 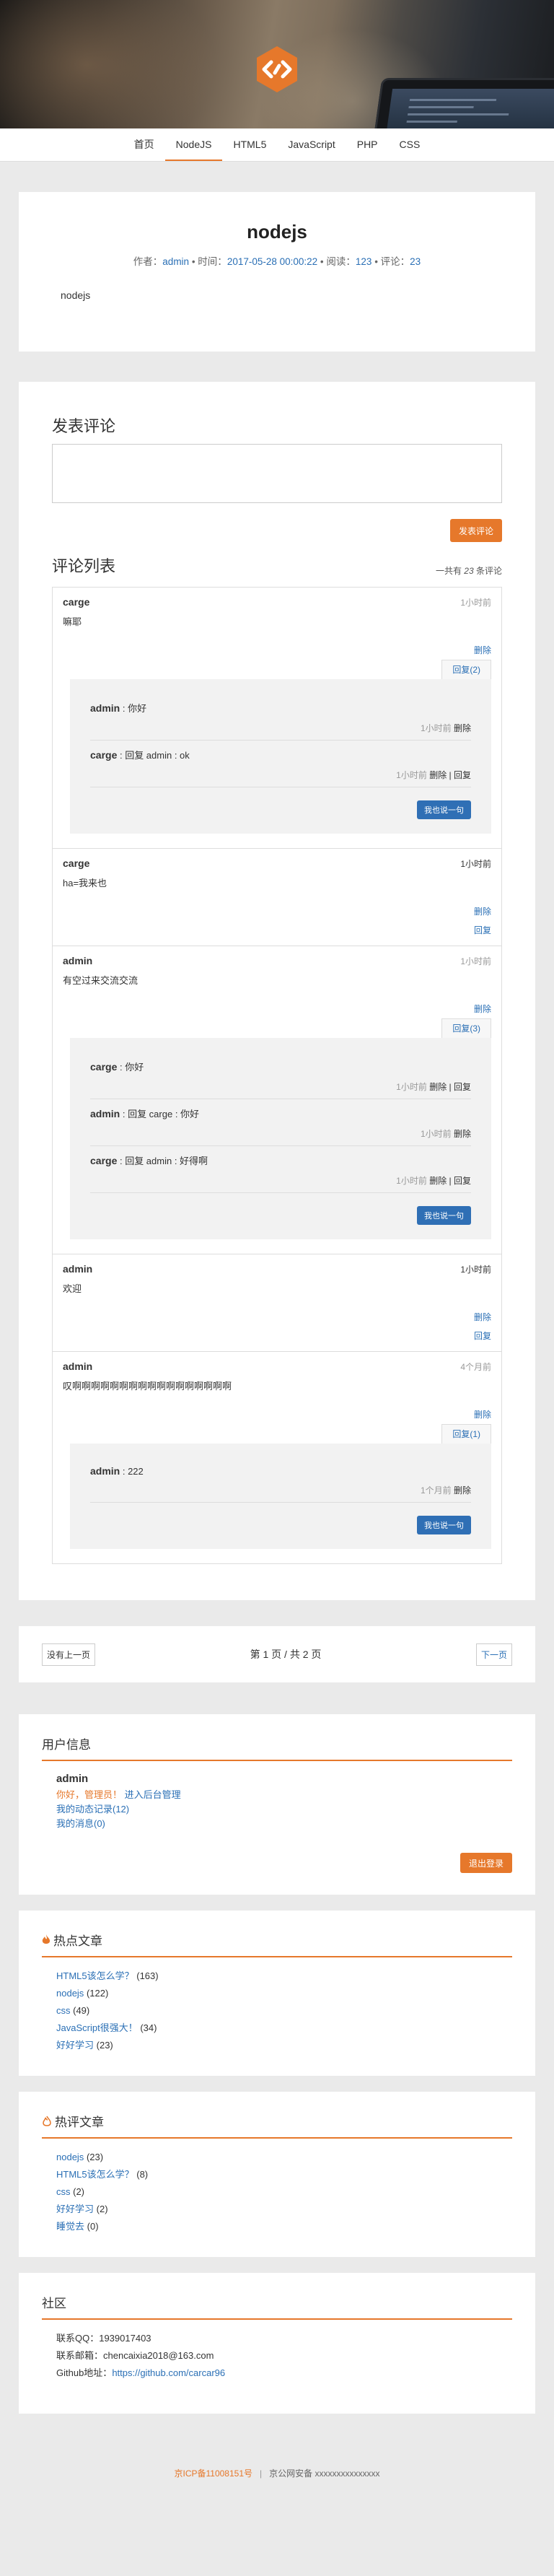 What do you see at coordinates (249, 144) in the screenshot?
I see `nav-item-html5: HTML5` at bounding box center [249, 144].